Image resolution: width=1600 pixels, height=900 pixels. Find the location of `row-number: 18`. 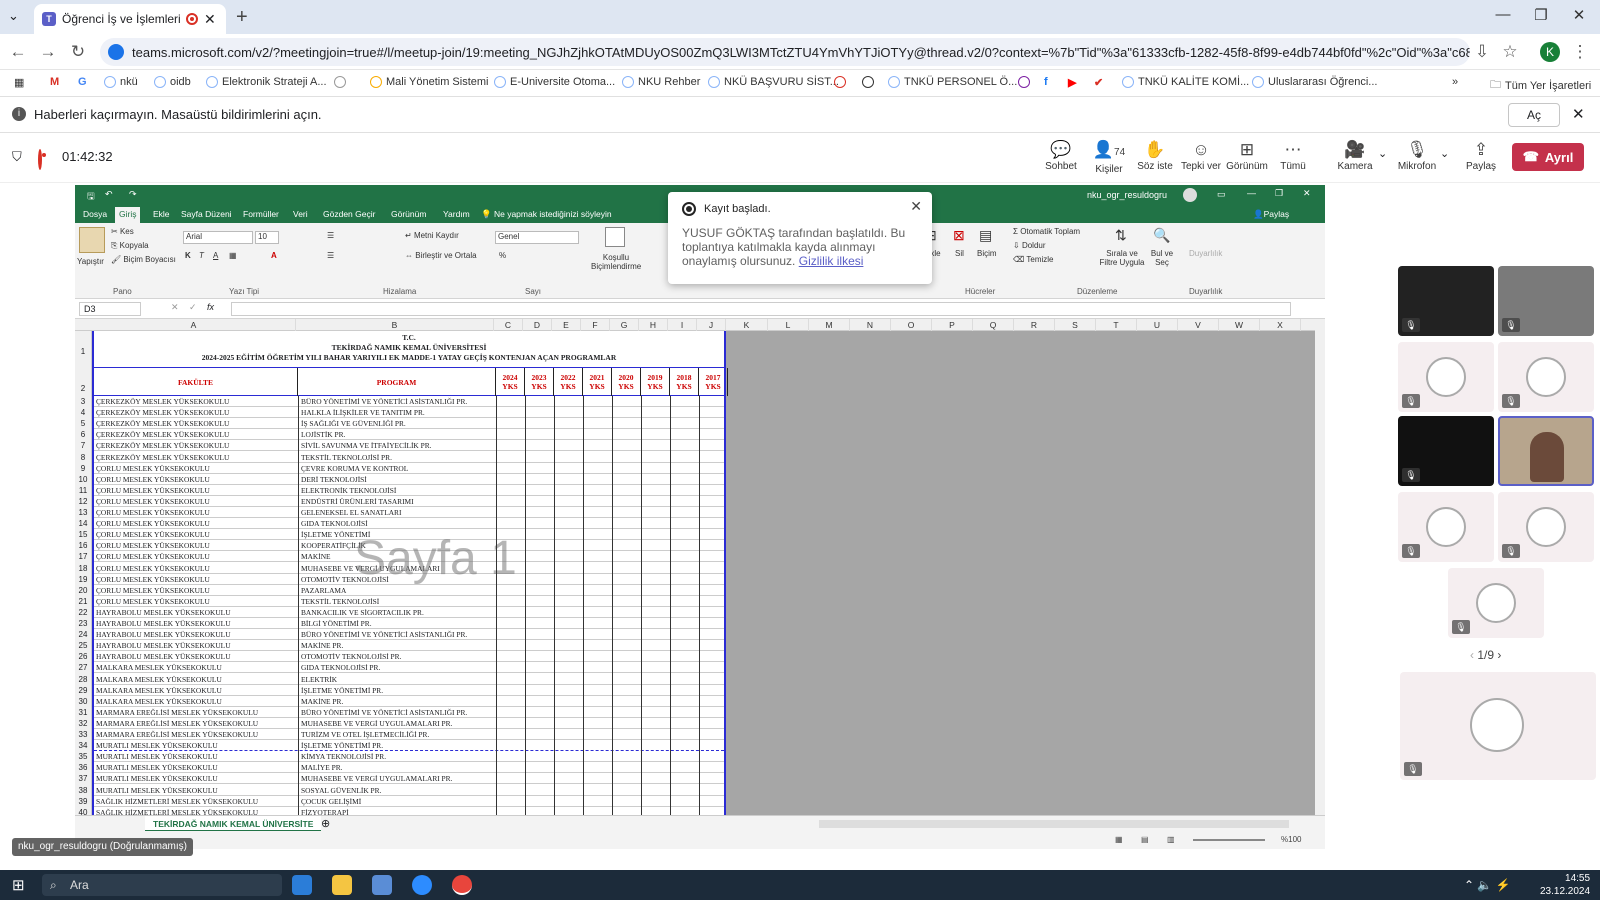

row-number: 18 is located at coordinates (83, 568).